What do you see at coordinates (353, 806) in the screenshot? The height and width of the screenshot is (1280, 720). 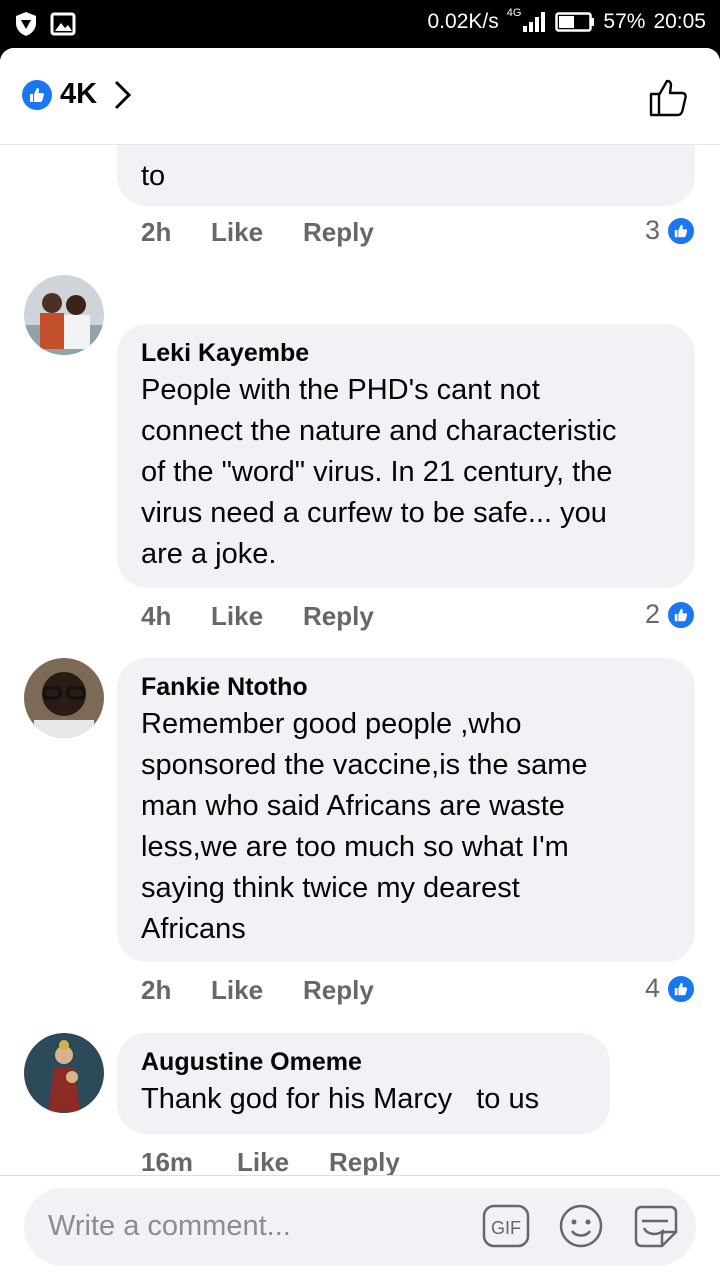 I see `comment-line: man who said Africans are waste` at bounding box center [353, 806].